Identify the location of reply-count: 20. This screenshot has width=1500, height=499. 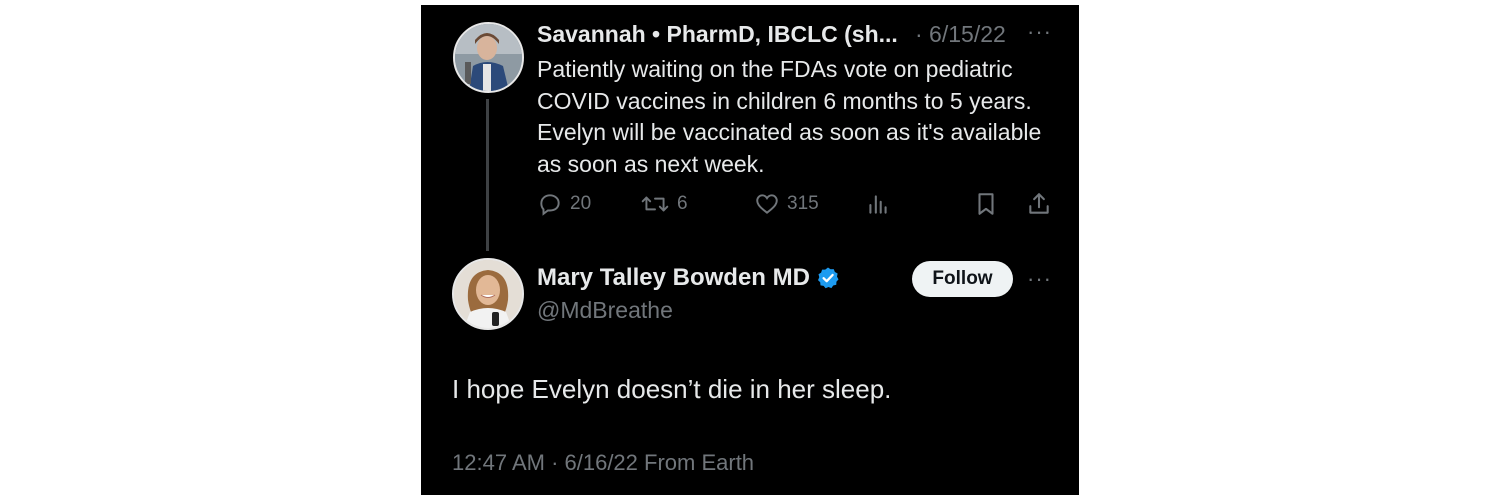
(581, 203).